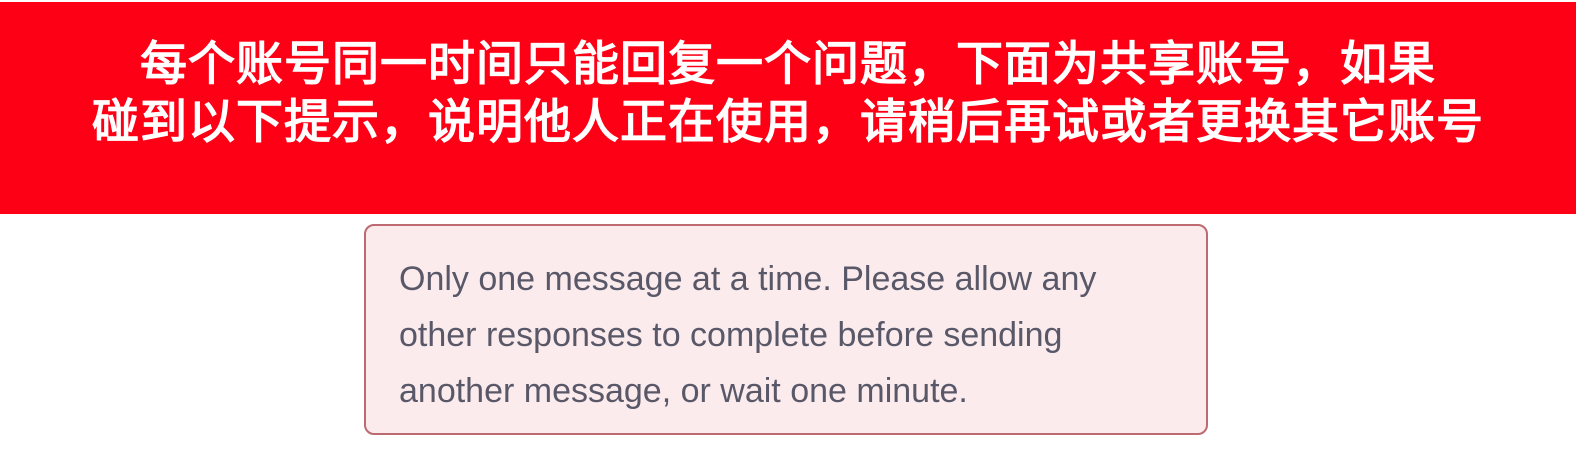 This screenshot has height=450, width=1576. I want to click on banner-line-2: 碰到以下提示，说明他人正在使用，请稍后再试或者更换其它账号, so click(788, 122).